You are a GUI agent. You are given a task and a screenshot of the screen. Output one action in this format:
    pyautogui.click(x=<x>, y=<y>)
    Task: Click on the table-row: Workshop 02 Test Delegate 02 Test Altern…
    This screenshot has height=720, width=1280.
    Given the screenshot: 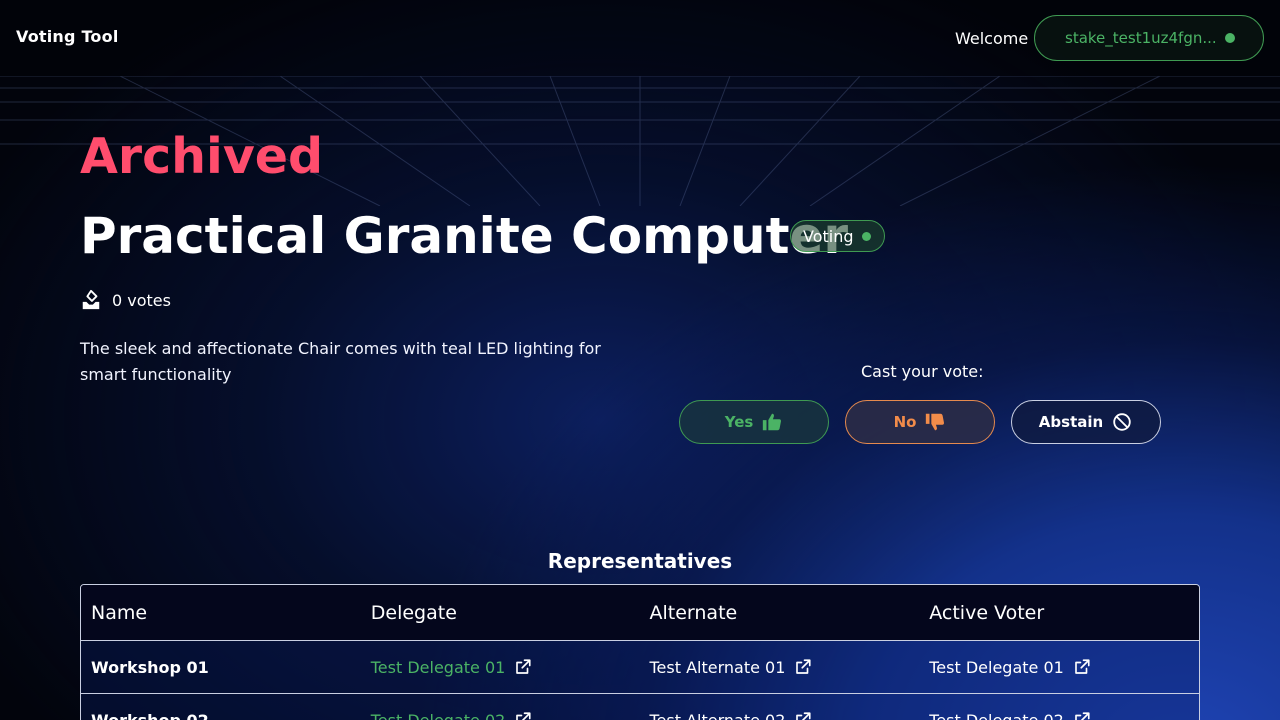 What is the action you would take?
    pyautogui.click(x=640, y=707)
    